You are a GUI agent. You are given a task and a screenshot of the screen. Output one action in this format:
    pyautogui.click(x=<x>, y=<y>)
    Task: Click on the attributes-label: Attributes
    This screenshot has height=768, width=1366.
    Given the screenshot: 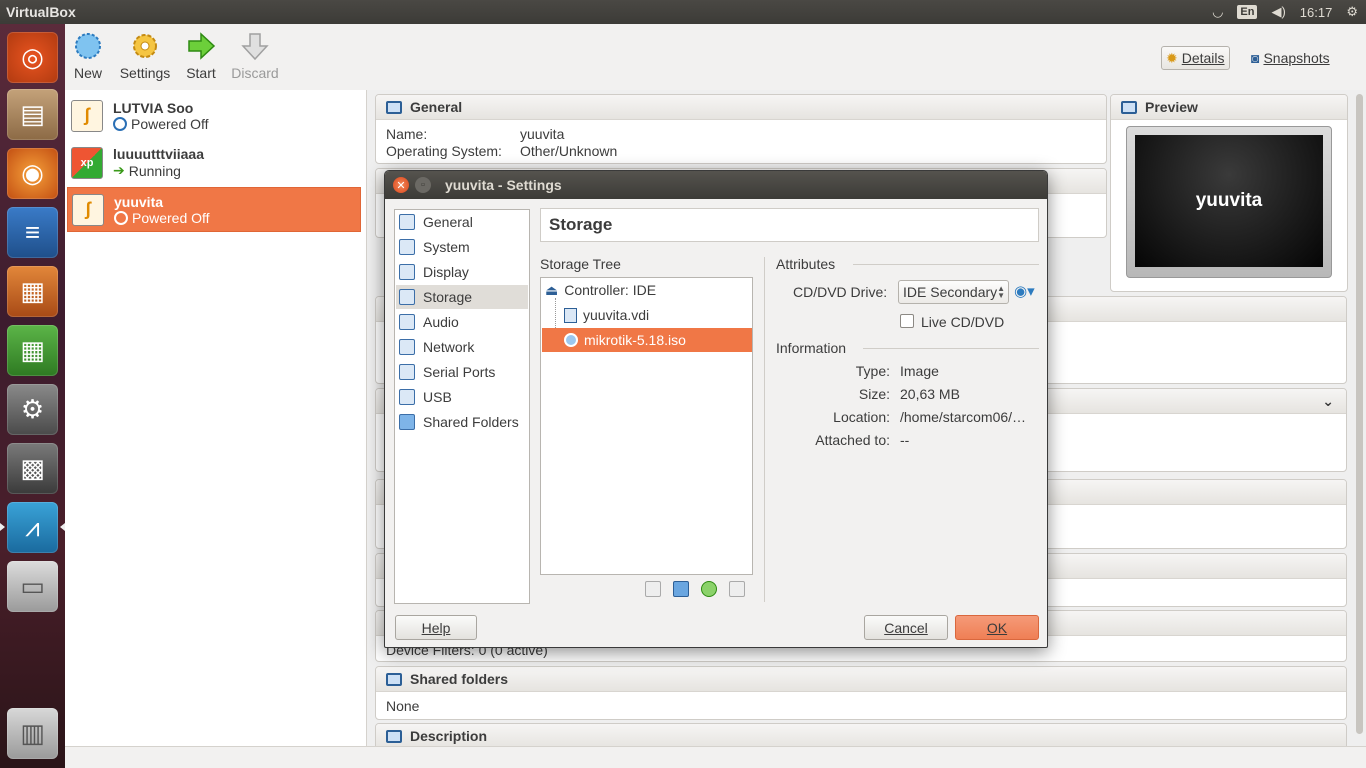 What is the action you would take?
    pyautogui.click(x=806, y=264)
    